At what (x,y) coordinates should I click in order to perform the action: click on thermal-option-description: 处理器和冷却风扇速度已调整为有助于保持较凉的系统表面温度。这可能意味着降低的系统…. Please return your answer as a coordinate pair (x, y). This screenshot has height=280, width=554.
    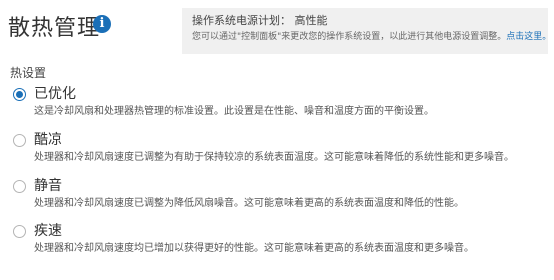
    Looking at the image, I should click on (274, 157).